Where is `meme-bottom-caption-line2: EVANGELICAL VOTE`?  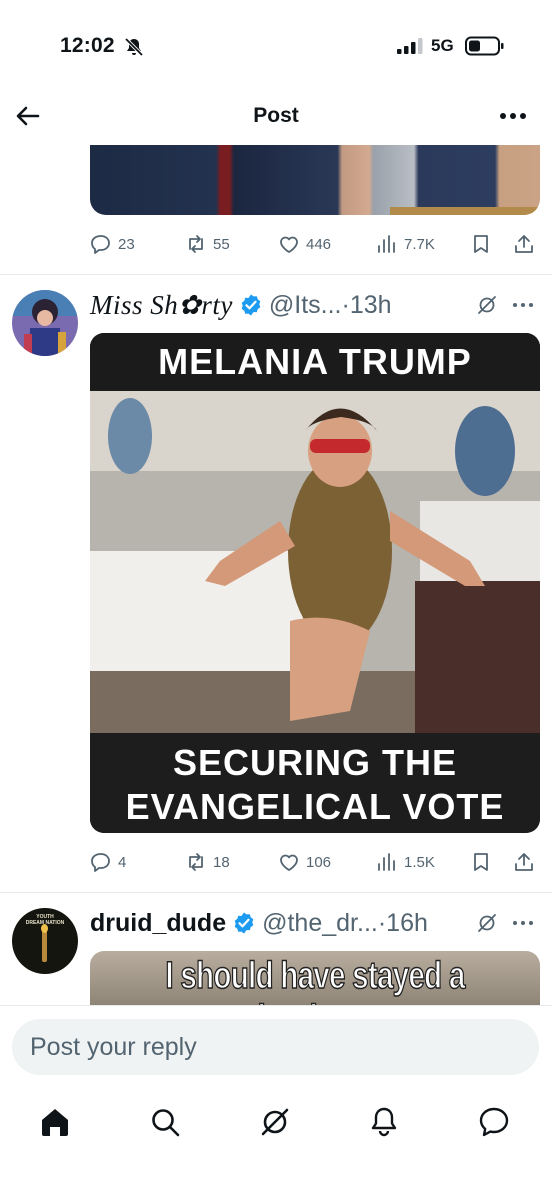 meme-bottom-caption-line2: EVANGELICAL VOTE is located at coordinates (315, 806).